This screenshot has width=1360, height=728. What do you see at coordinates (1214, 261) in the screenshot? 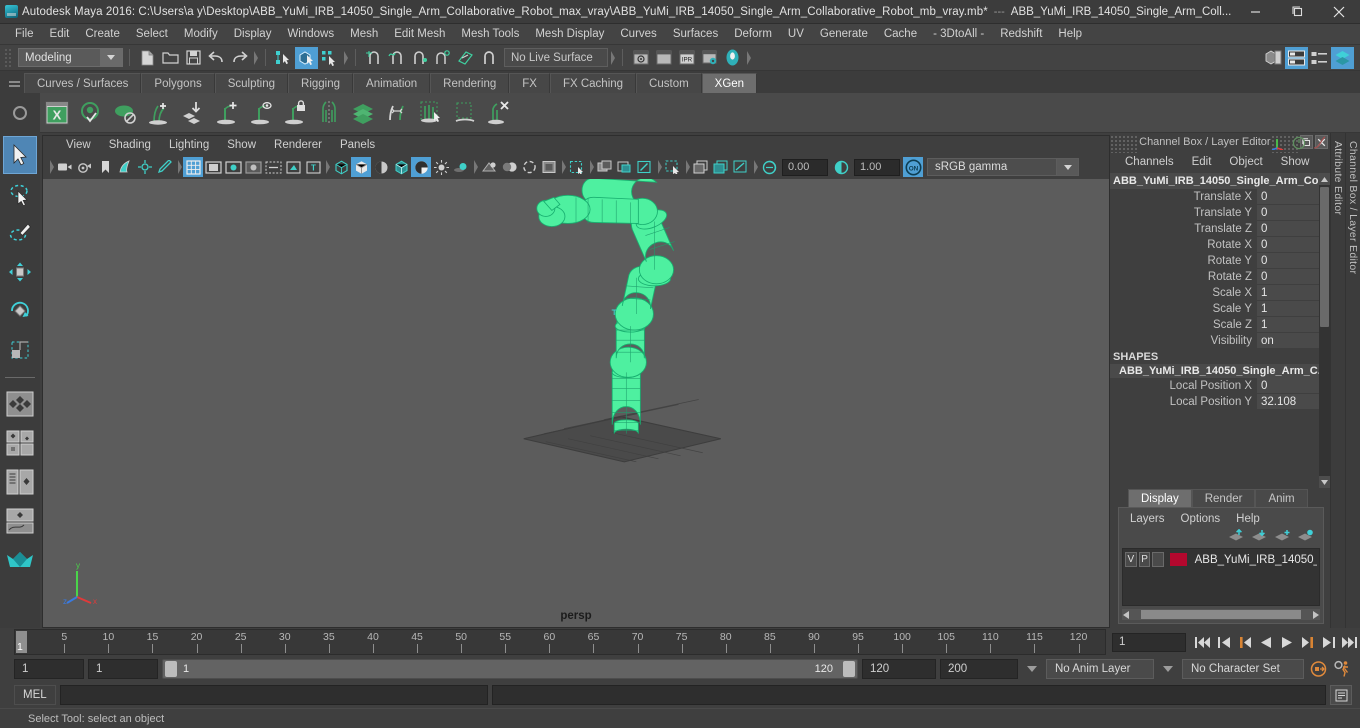
I see `channel-row-rotate-y: Rotate Y 0` at bounding box center [1214, 261].